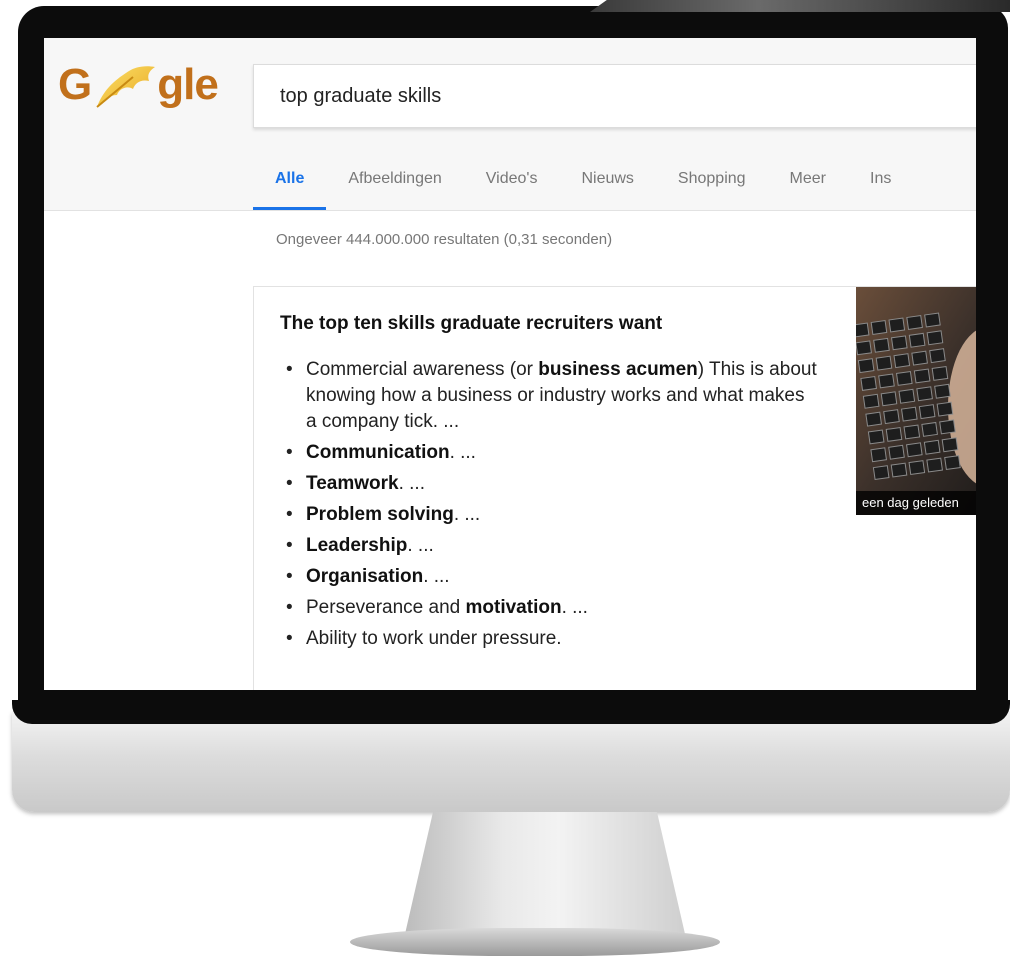 This screenshot has height=963, width=1010. Describe the element at coordinates (378, 452) in the screenshot. I see `item-keyword: Communication` at that location.